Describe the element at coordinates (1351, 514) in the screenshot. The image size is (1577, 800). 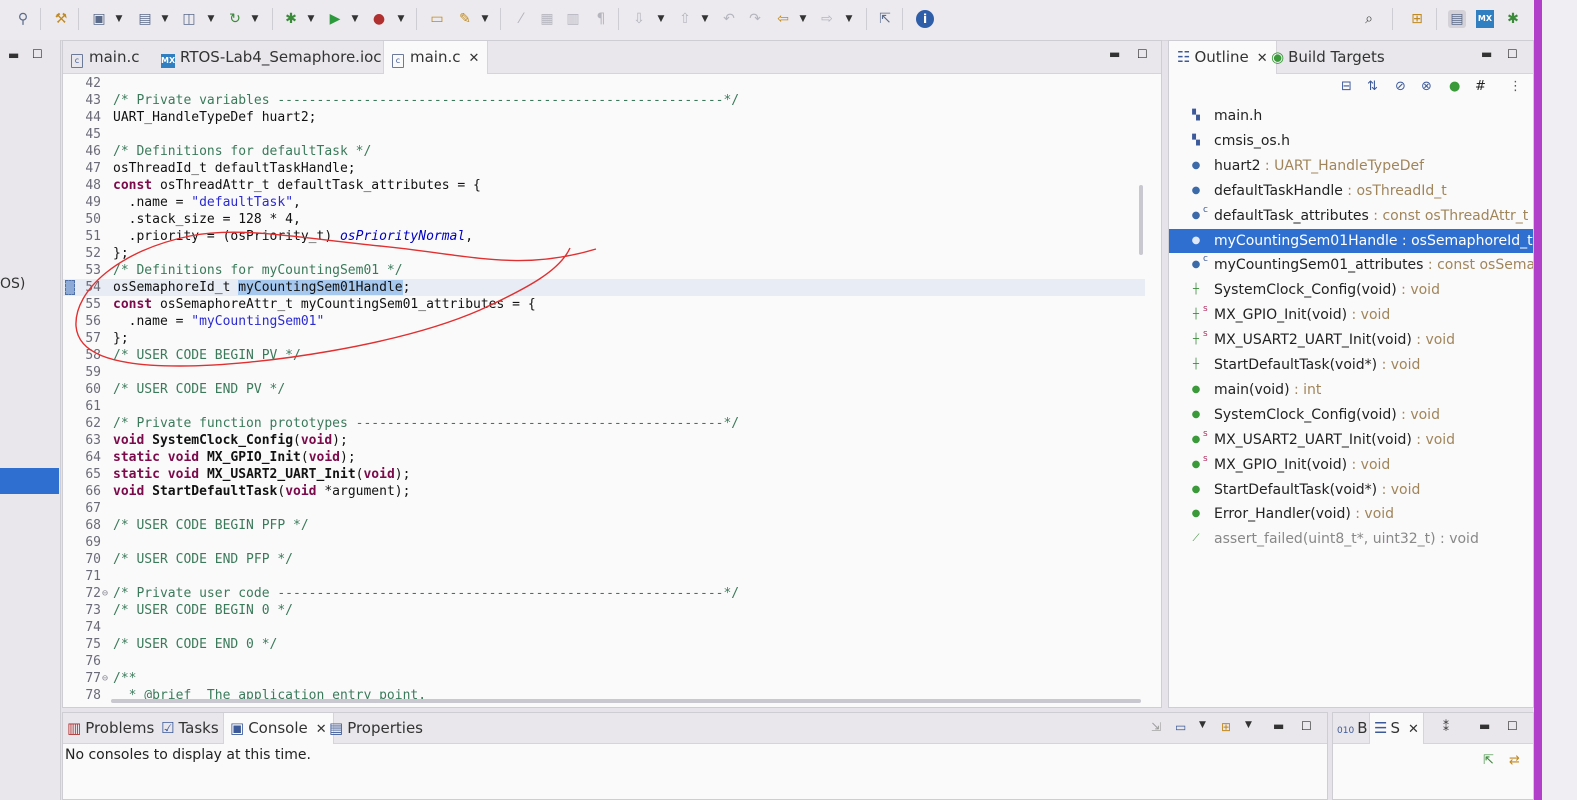
I see `outline-item: ● Error_Handler(void) : void` at that location.